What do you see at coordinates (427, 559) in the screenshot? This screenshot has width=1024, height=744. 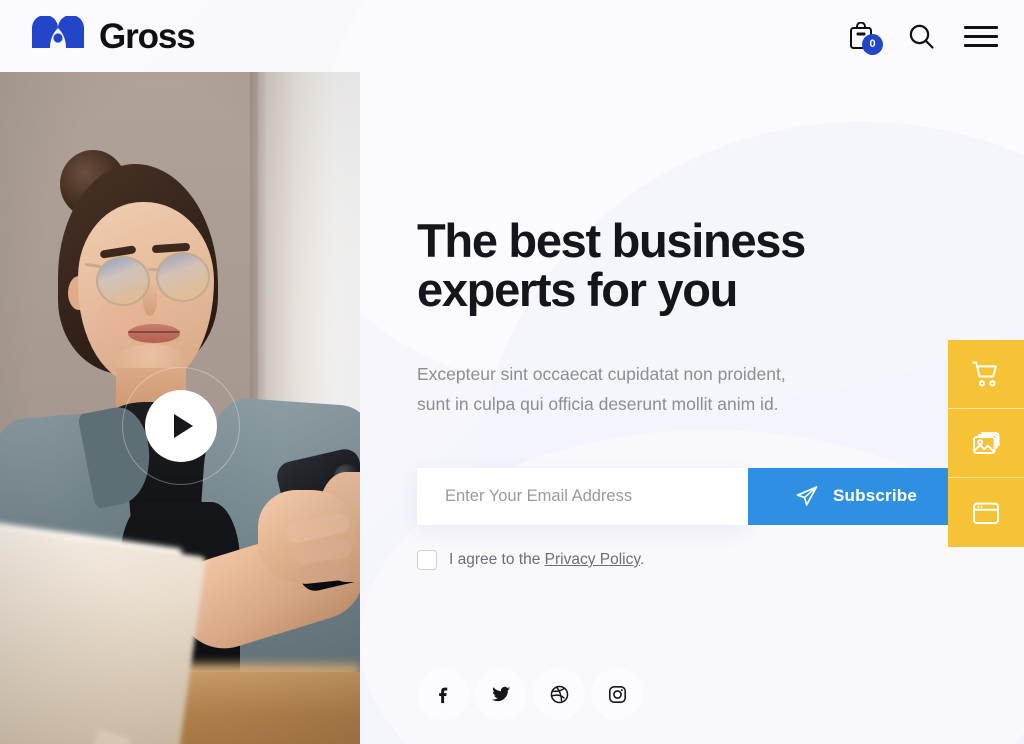 I see `agree-checkbox` at bounding box center [427, 559].